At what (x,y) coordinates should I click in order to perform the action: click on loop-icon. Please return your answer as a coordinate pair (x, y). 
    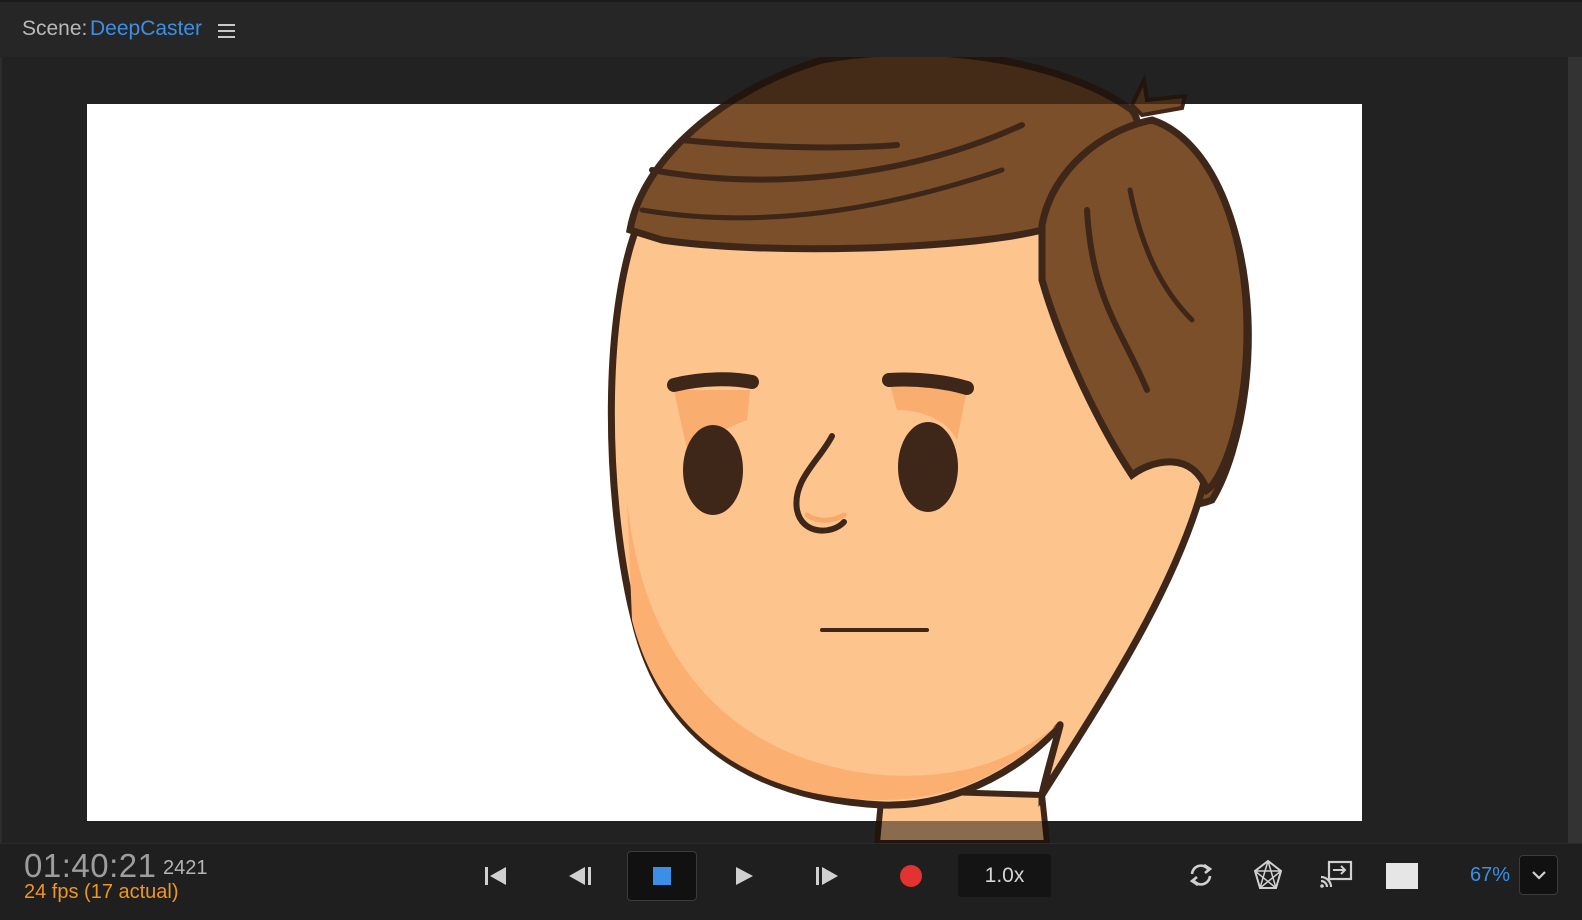
    Looking at the image, I should click on (1201, 875).